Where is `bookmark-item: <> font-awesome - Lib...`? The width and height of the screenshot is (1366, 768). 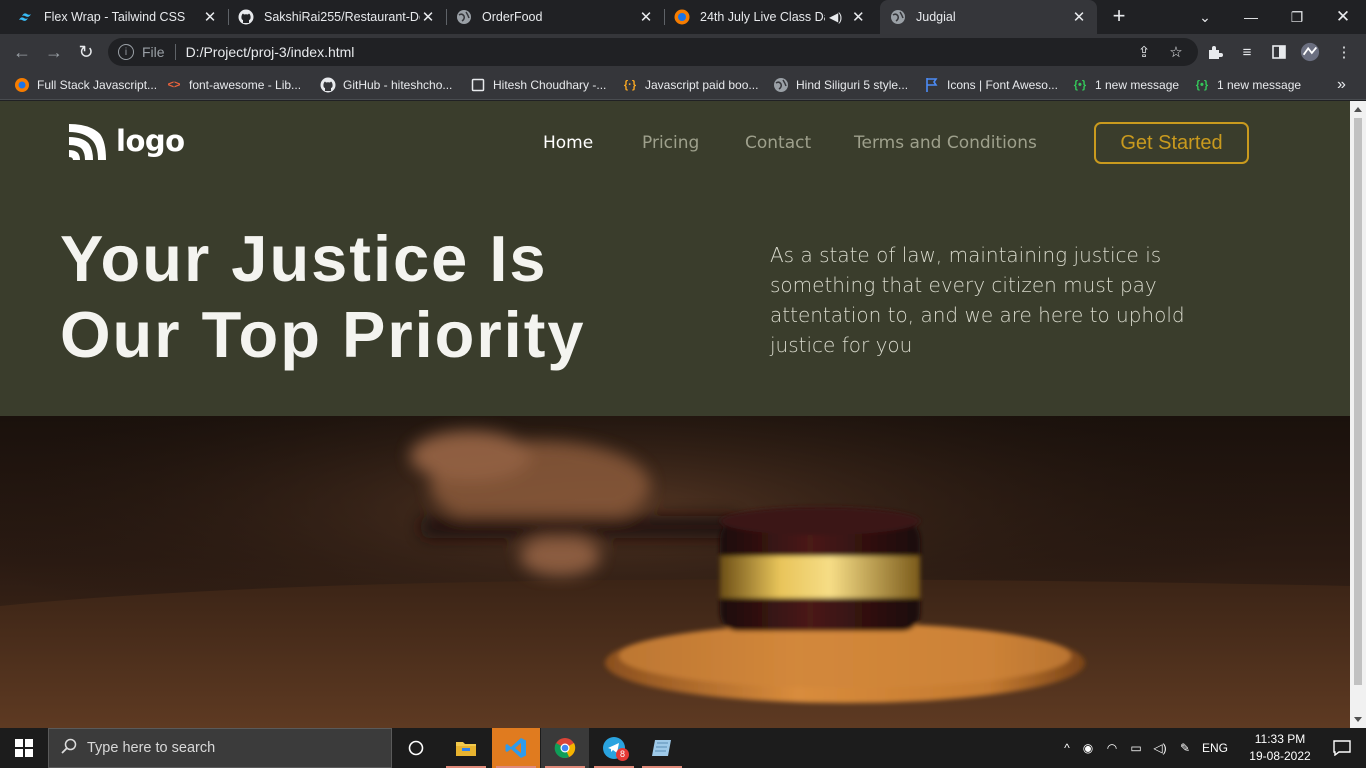 bookmark-item: <> font-awesome - Lib... is located at coordinates (234, 85).